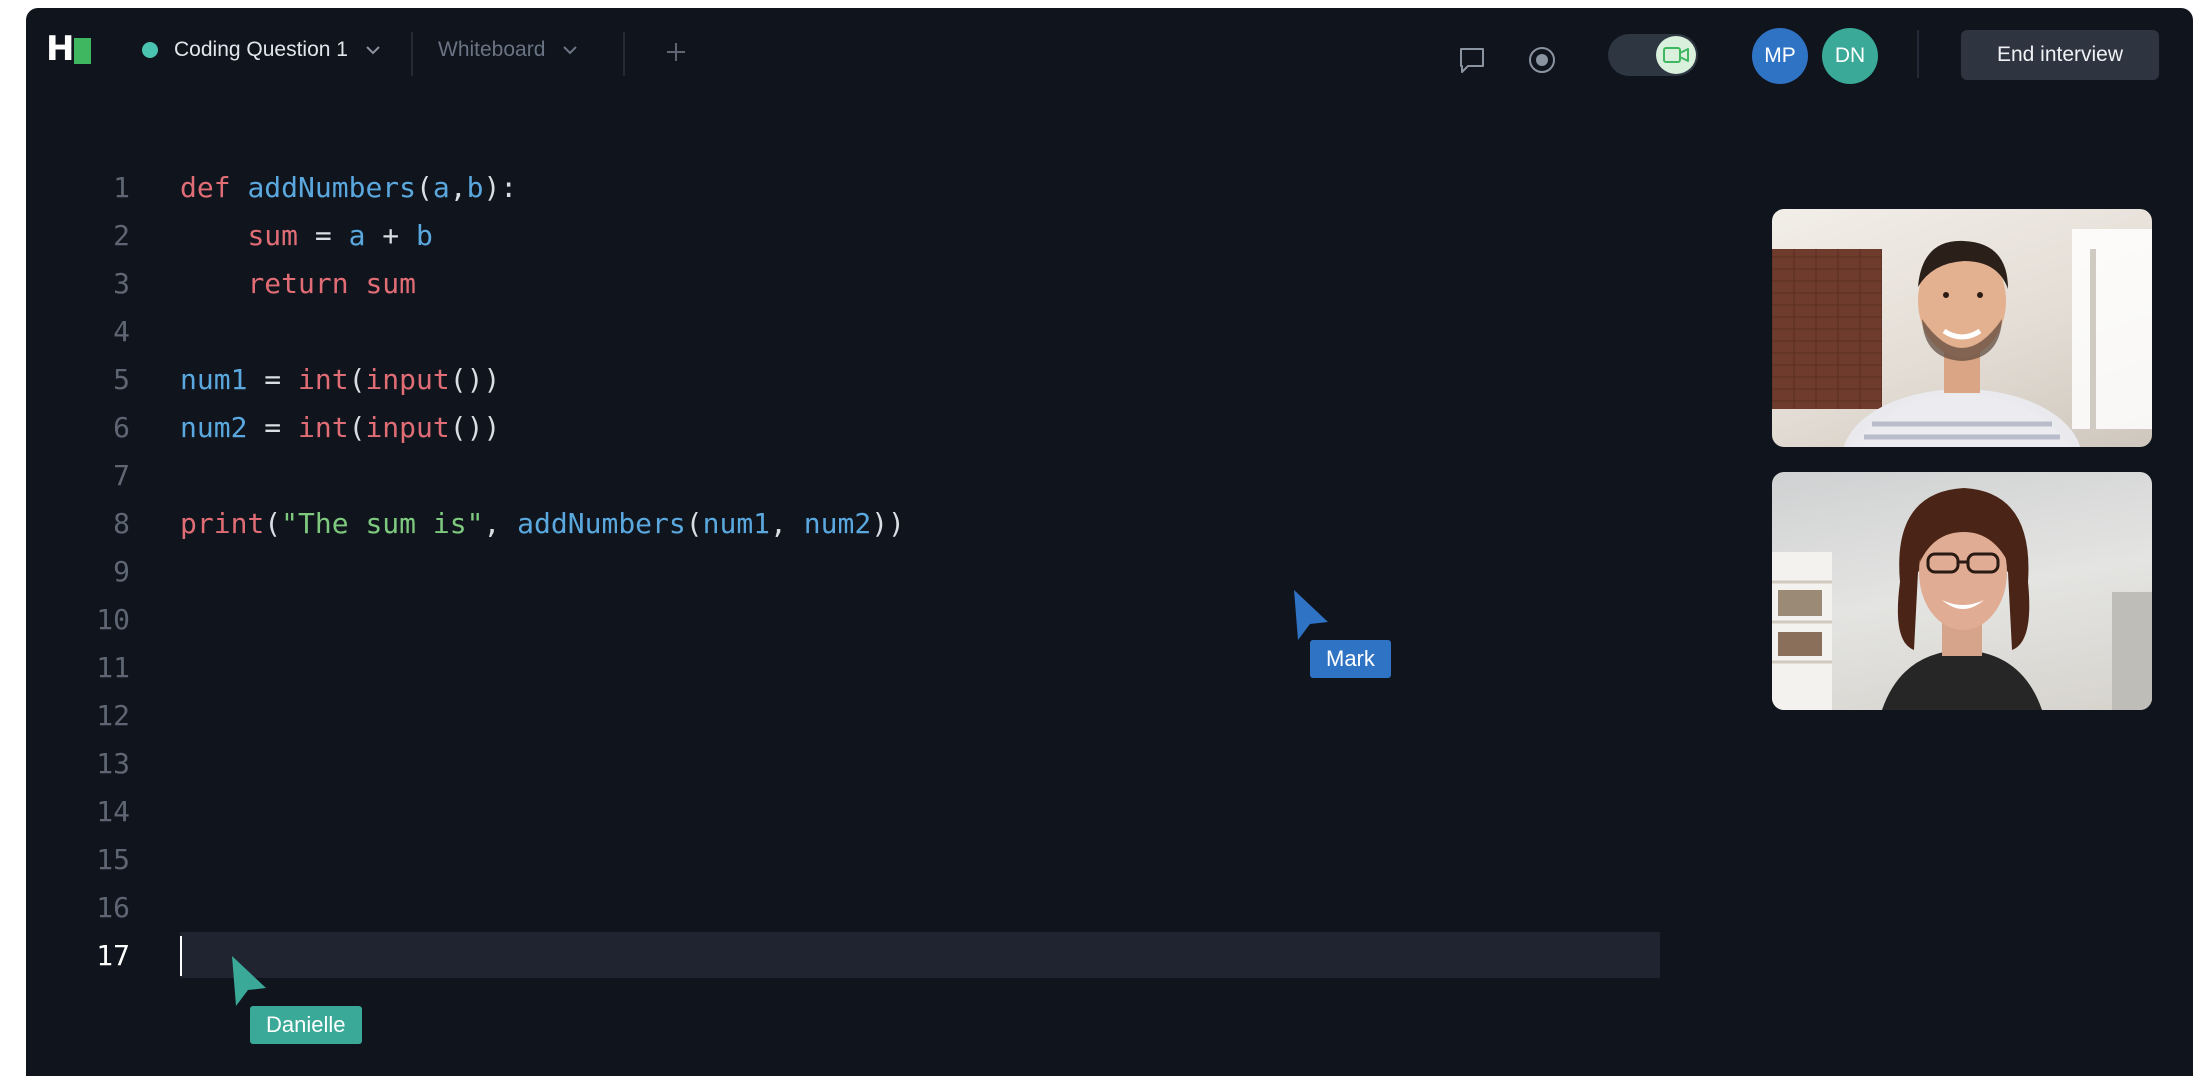 The width and height of the screenshot is (2206, 1076). What do you see at coordinates (113, 811) in the screenshot?
I see `line-number: 14` at bounding box center [113, 811].